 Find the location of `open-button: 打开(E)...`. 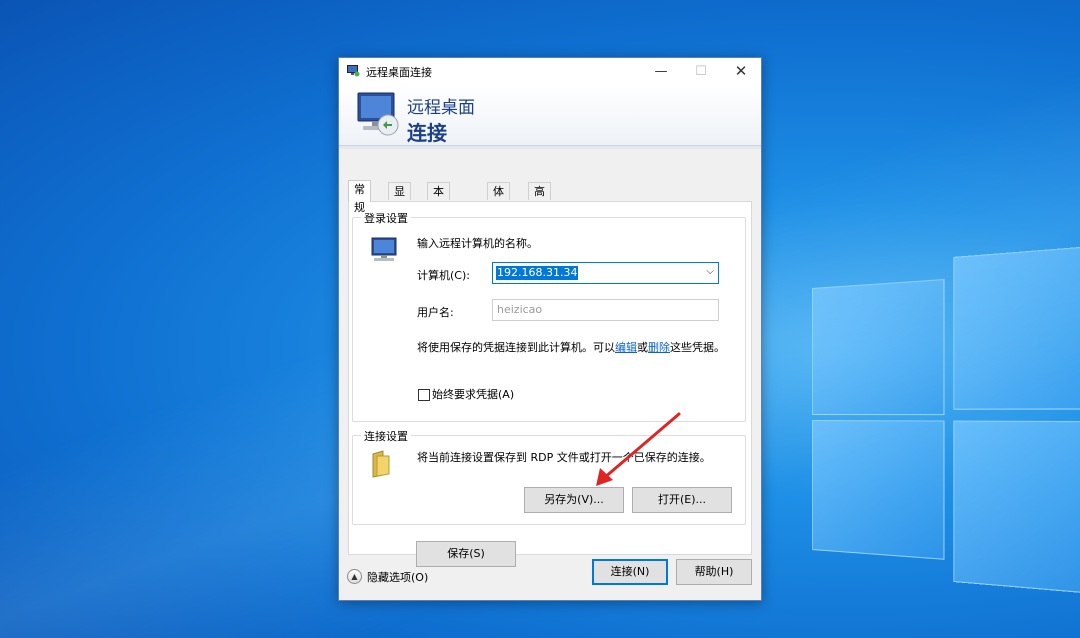

open-button: 打开(E)... is located at coordinates (682, 500).